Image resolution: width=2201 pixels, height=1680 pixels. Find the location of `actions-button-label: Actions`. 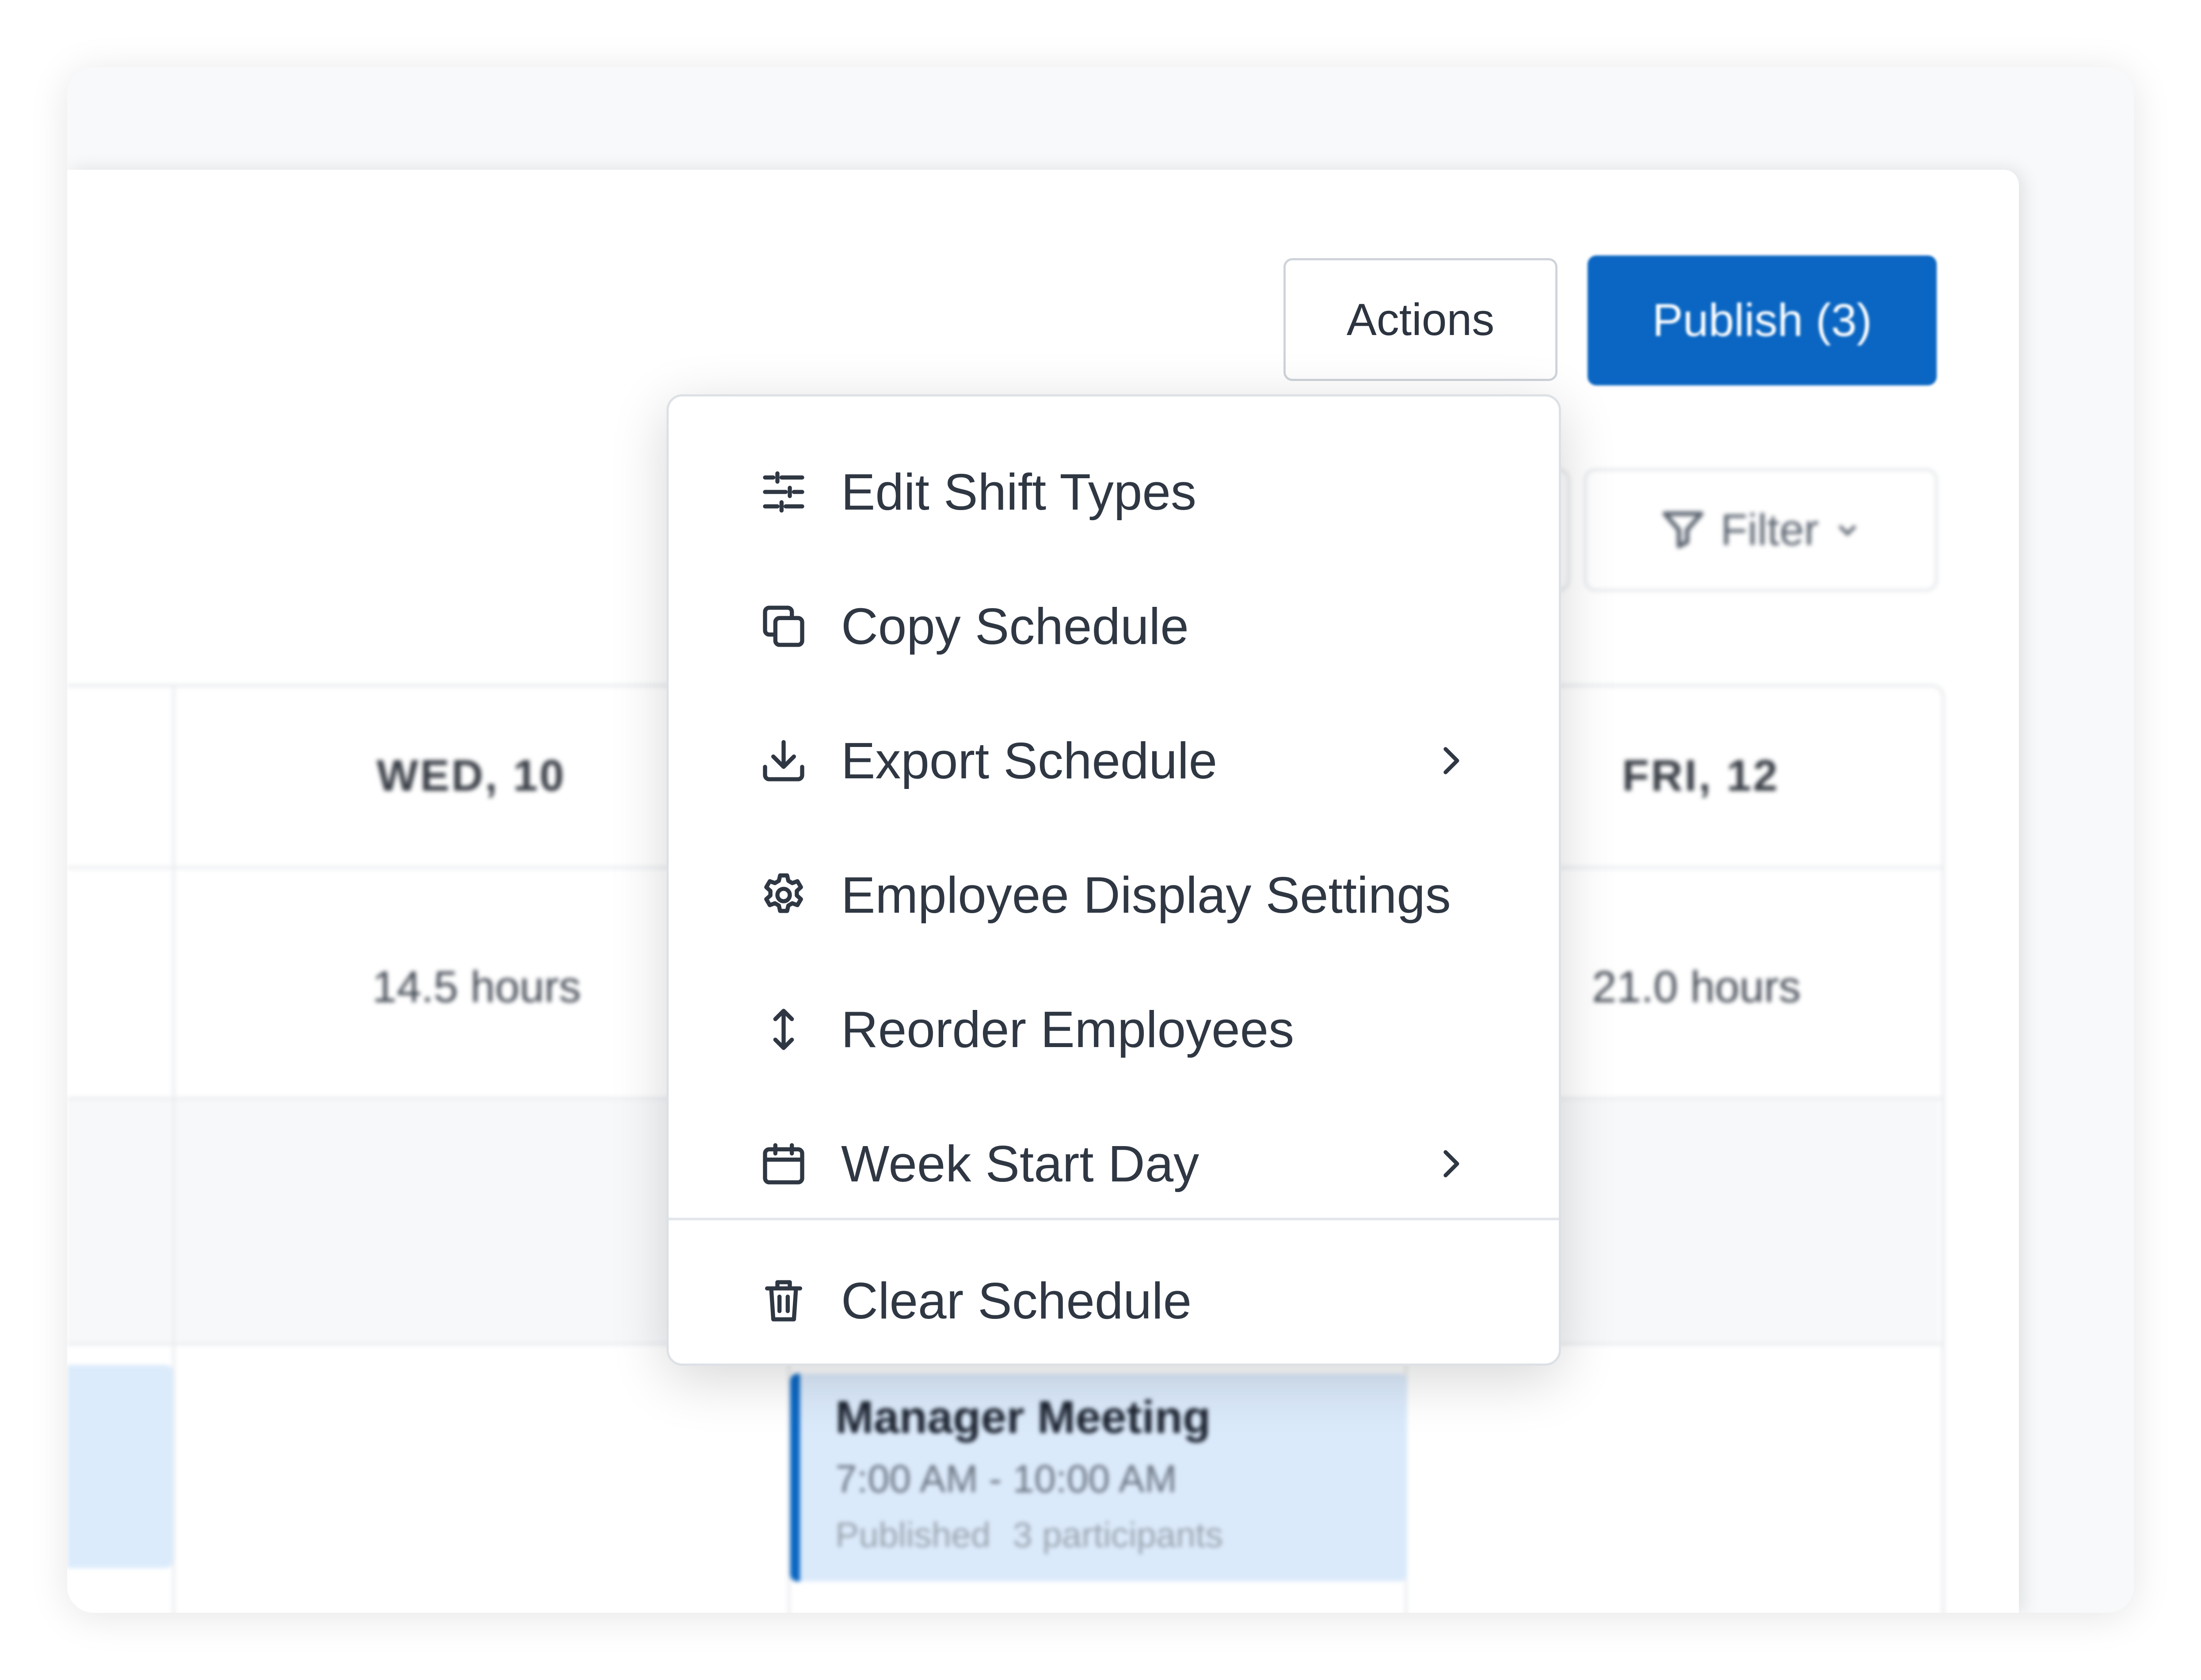

actions-button-label: Actions is located at coordinates (1420, 319).